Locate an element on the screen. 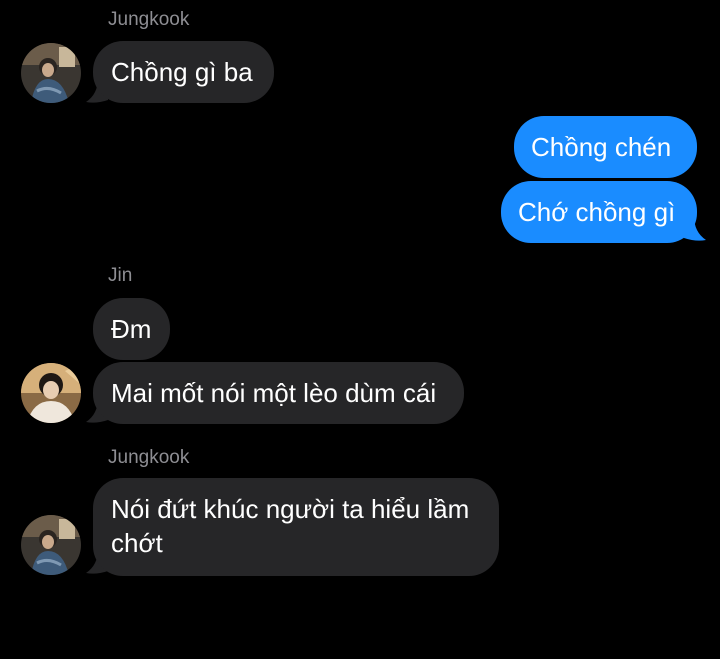 The height and width of the screenshot is (659, 720). jin-avatar-icon is located at coordinates (51, 393).